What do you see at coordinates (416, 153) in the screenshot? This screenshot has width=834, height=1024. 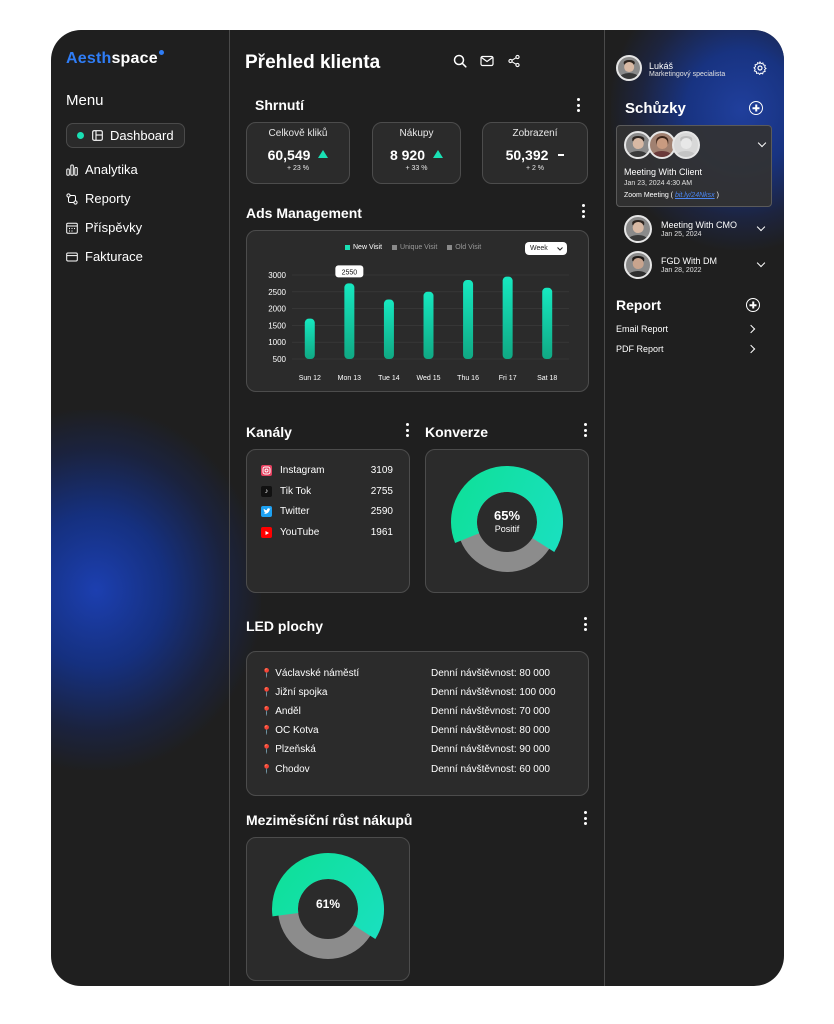 I see `stat-card-purchases: Nákupy 8 920 + 33 %` at bounding box center [416, 153].